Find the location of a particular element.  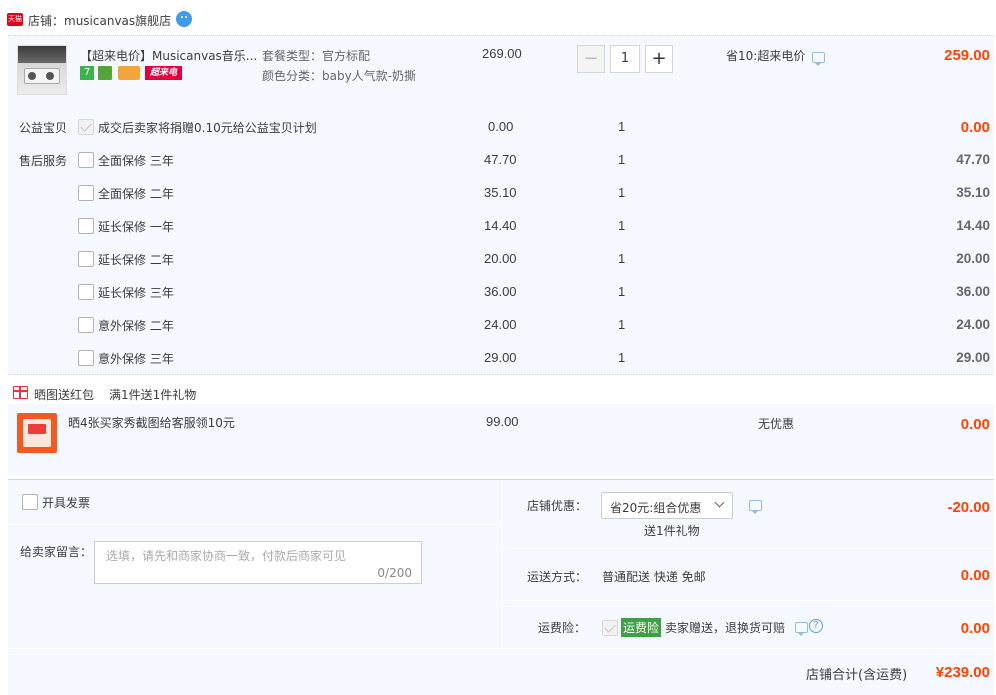

after-sales-total: 14.40 is located at coordinates (973, 225).